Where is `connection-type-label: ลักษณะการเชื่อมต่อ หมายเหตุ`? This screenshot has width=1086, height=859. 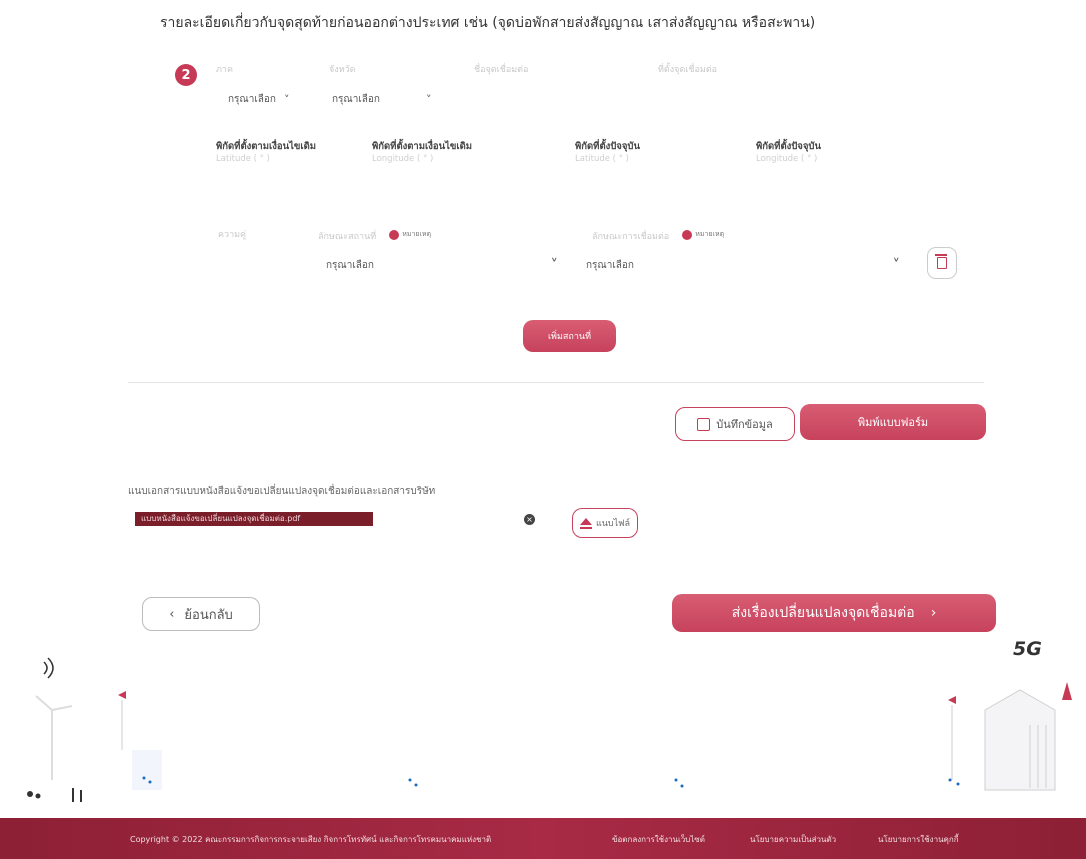
connection-type-label: ลักษณะการเชื่อมต่อ หมายเหตุ is located at coordinates (658, 233).